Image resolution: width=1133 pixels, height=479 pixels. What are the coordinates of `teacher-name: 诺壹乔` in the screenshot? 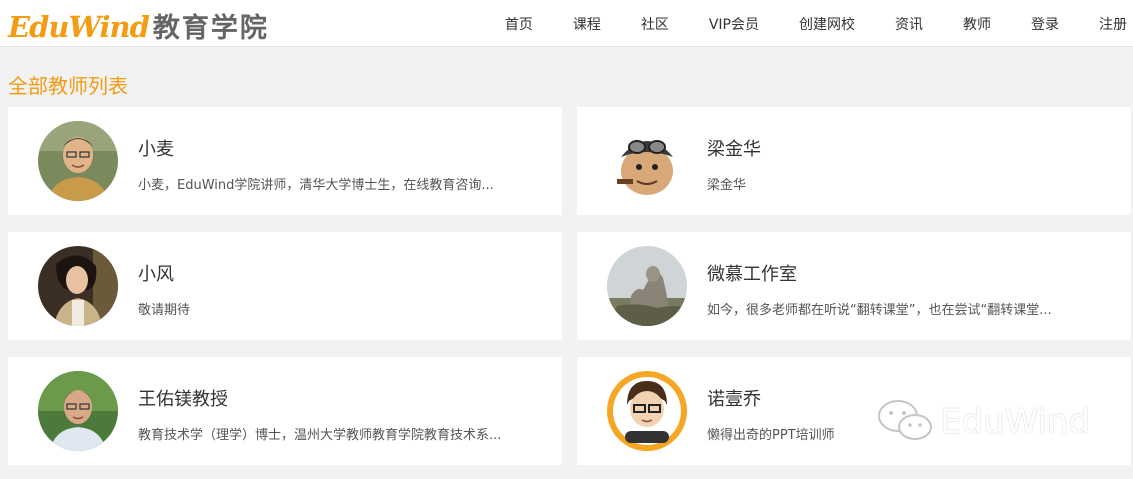 It's located at (734, 398).